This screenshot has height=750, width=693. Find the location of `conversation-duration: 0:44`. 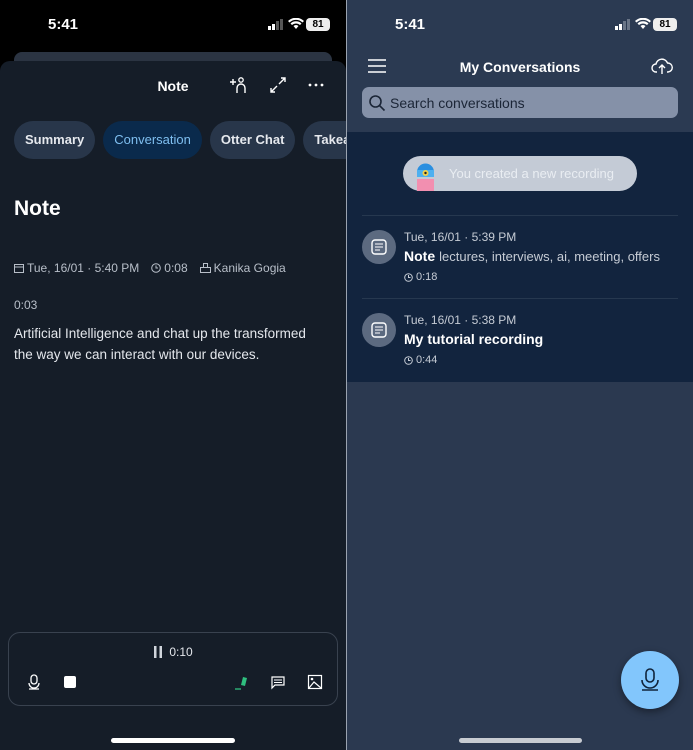

conversation-duration: 0:44 is located at coordinates (427, 360).